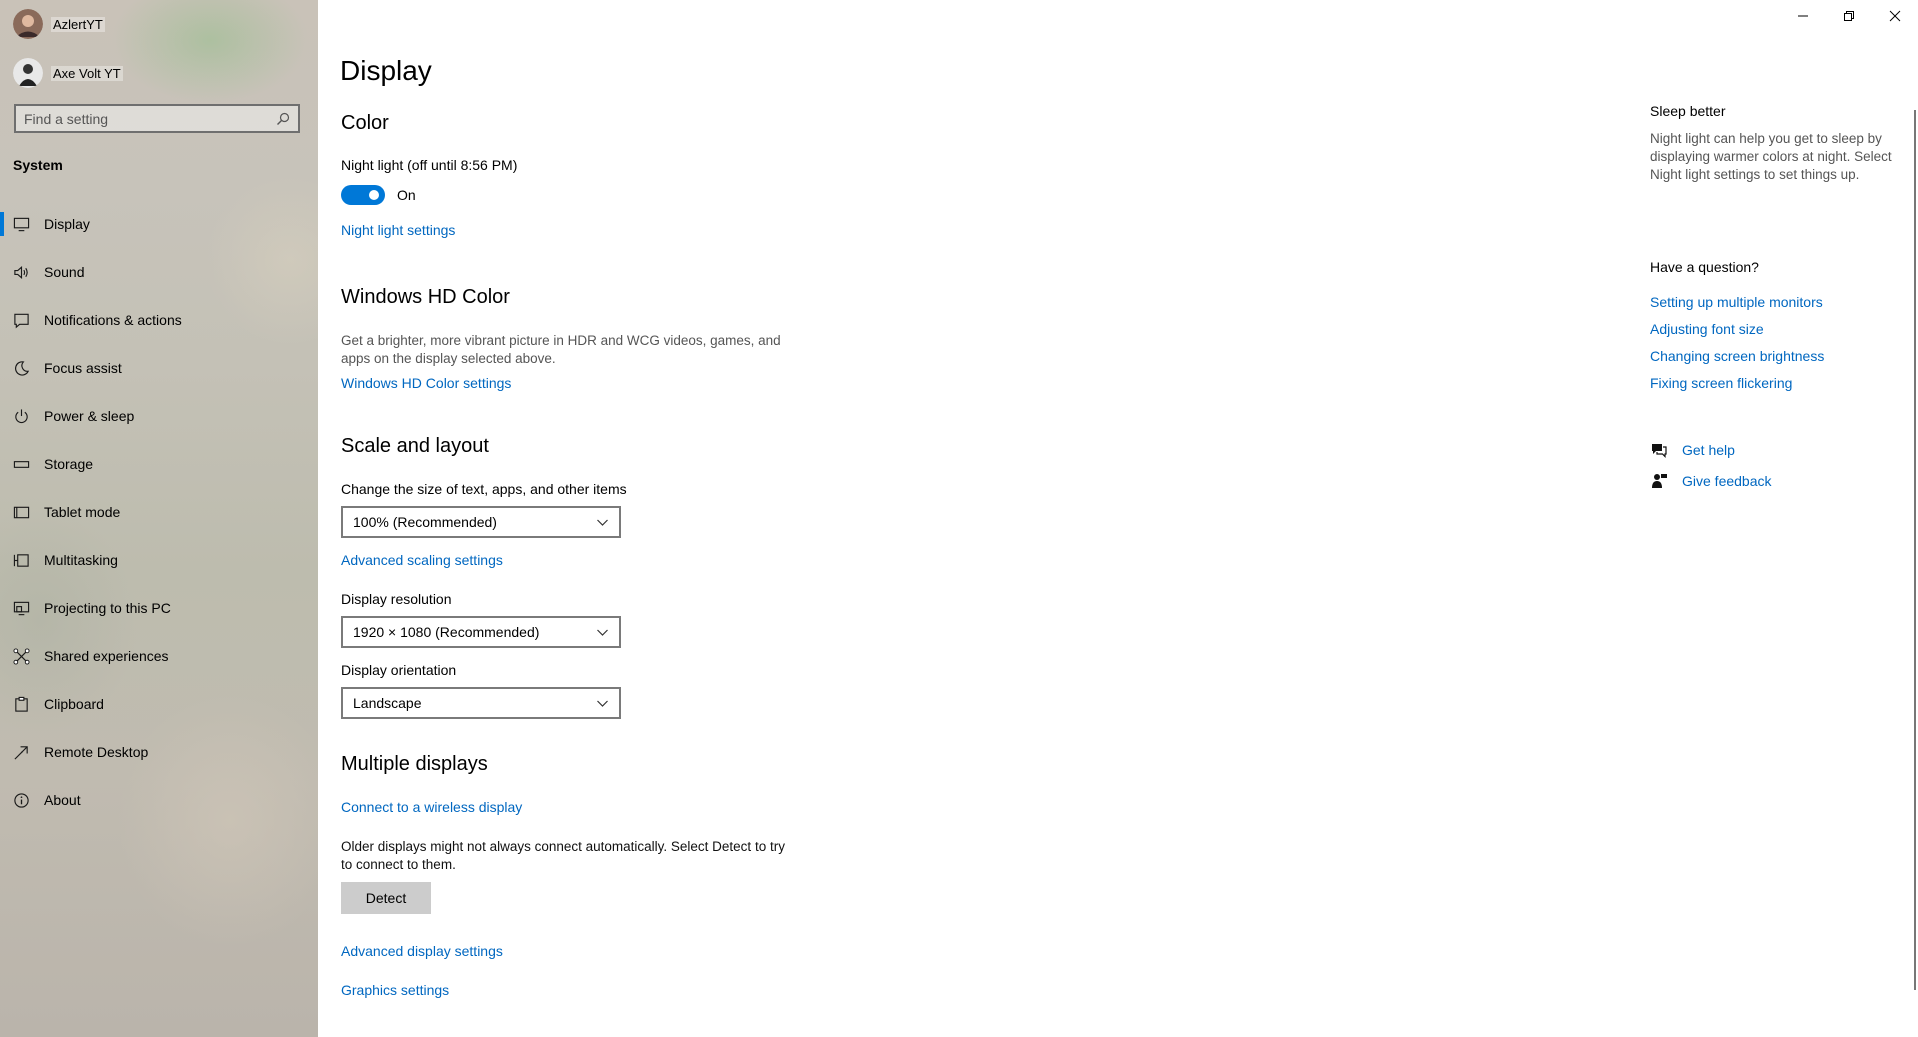 Image resolution: width=1918 pixels, height=1037 pixels. What do you see at coordinates (82, 512) in the screenshot?
I see `sidebar-item-label: Tablet mode` at bounding box center [82, 512].